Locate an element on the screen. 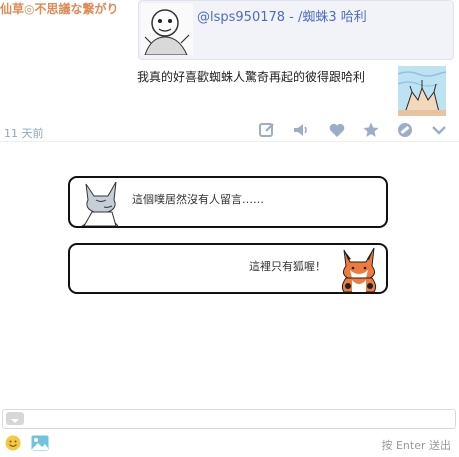 This screenshot has width=459, height=457. emoji-icon is located at coordinates (13, 443).